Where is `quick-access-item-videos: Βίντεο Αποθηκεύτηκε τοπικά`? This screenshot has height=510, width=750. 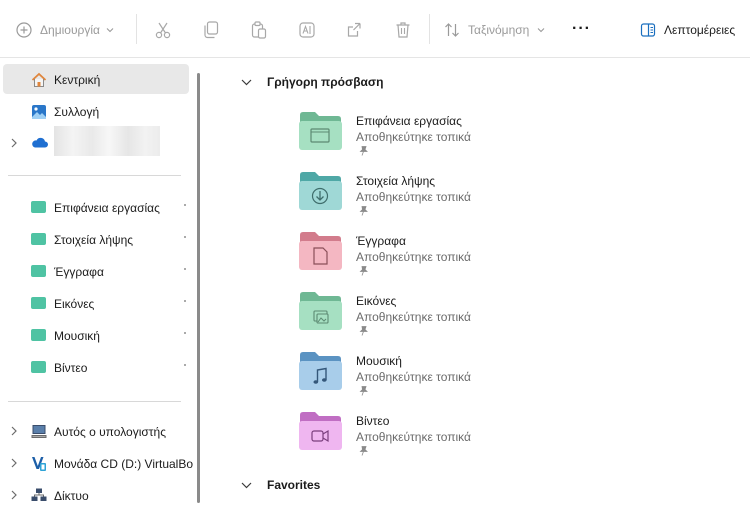
quick-access-item-videos: Βίντεο Αποθηκεύτηκε τοπικά is located at coordinates (428, 441).